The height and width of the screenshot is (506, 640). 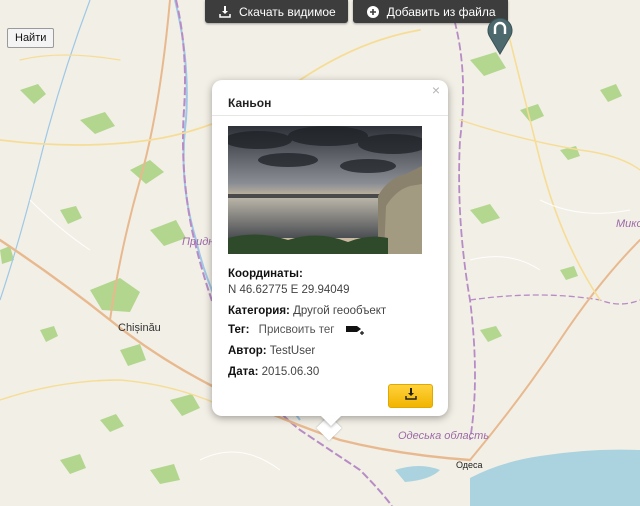 I want to click on city-label-odesa: Одеса, so click(x=469, y=465).